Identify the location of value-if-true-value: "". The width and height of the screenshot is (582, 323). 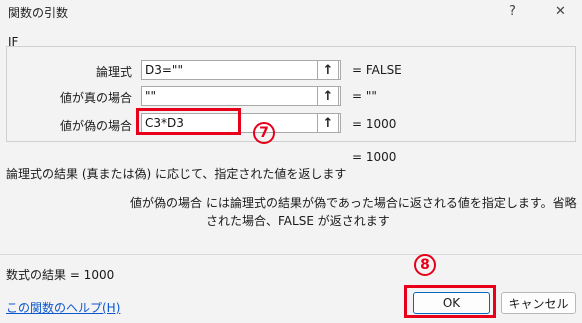
(151, 96).